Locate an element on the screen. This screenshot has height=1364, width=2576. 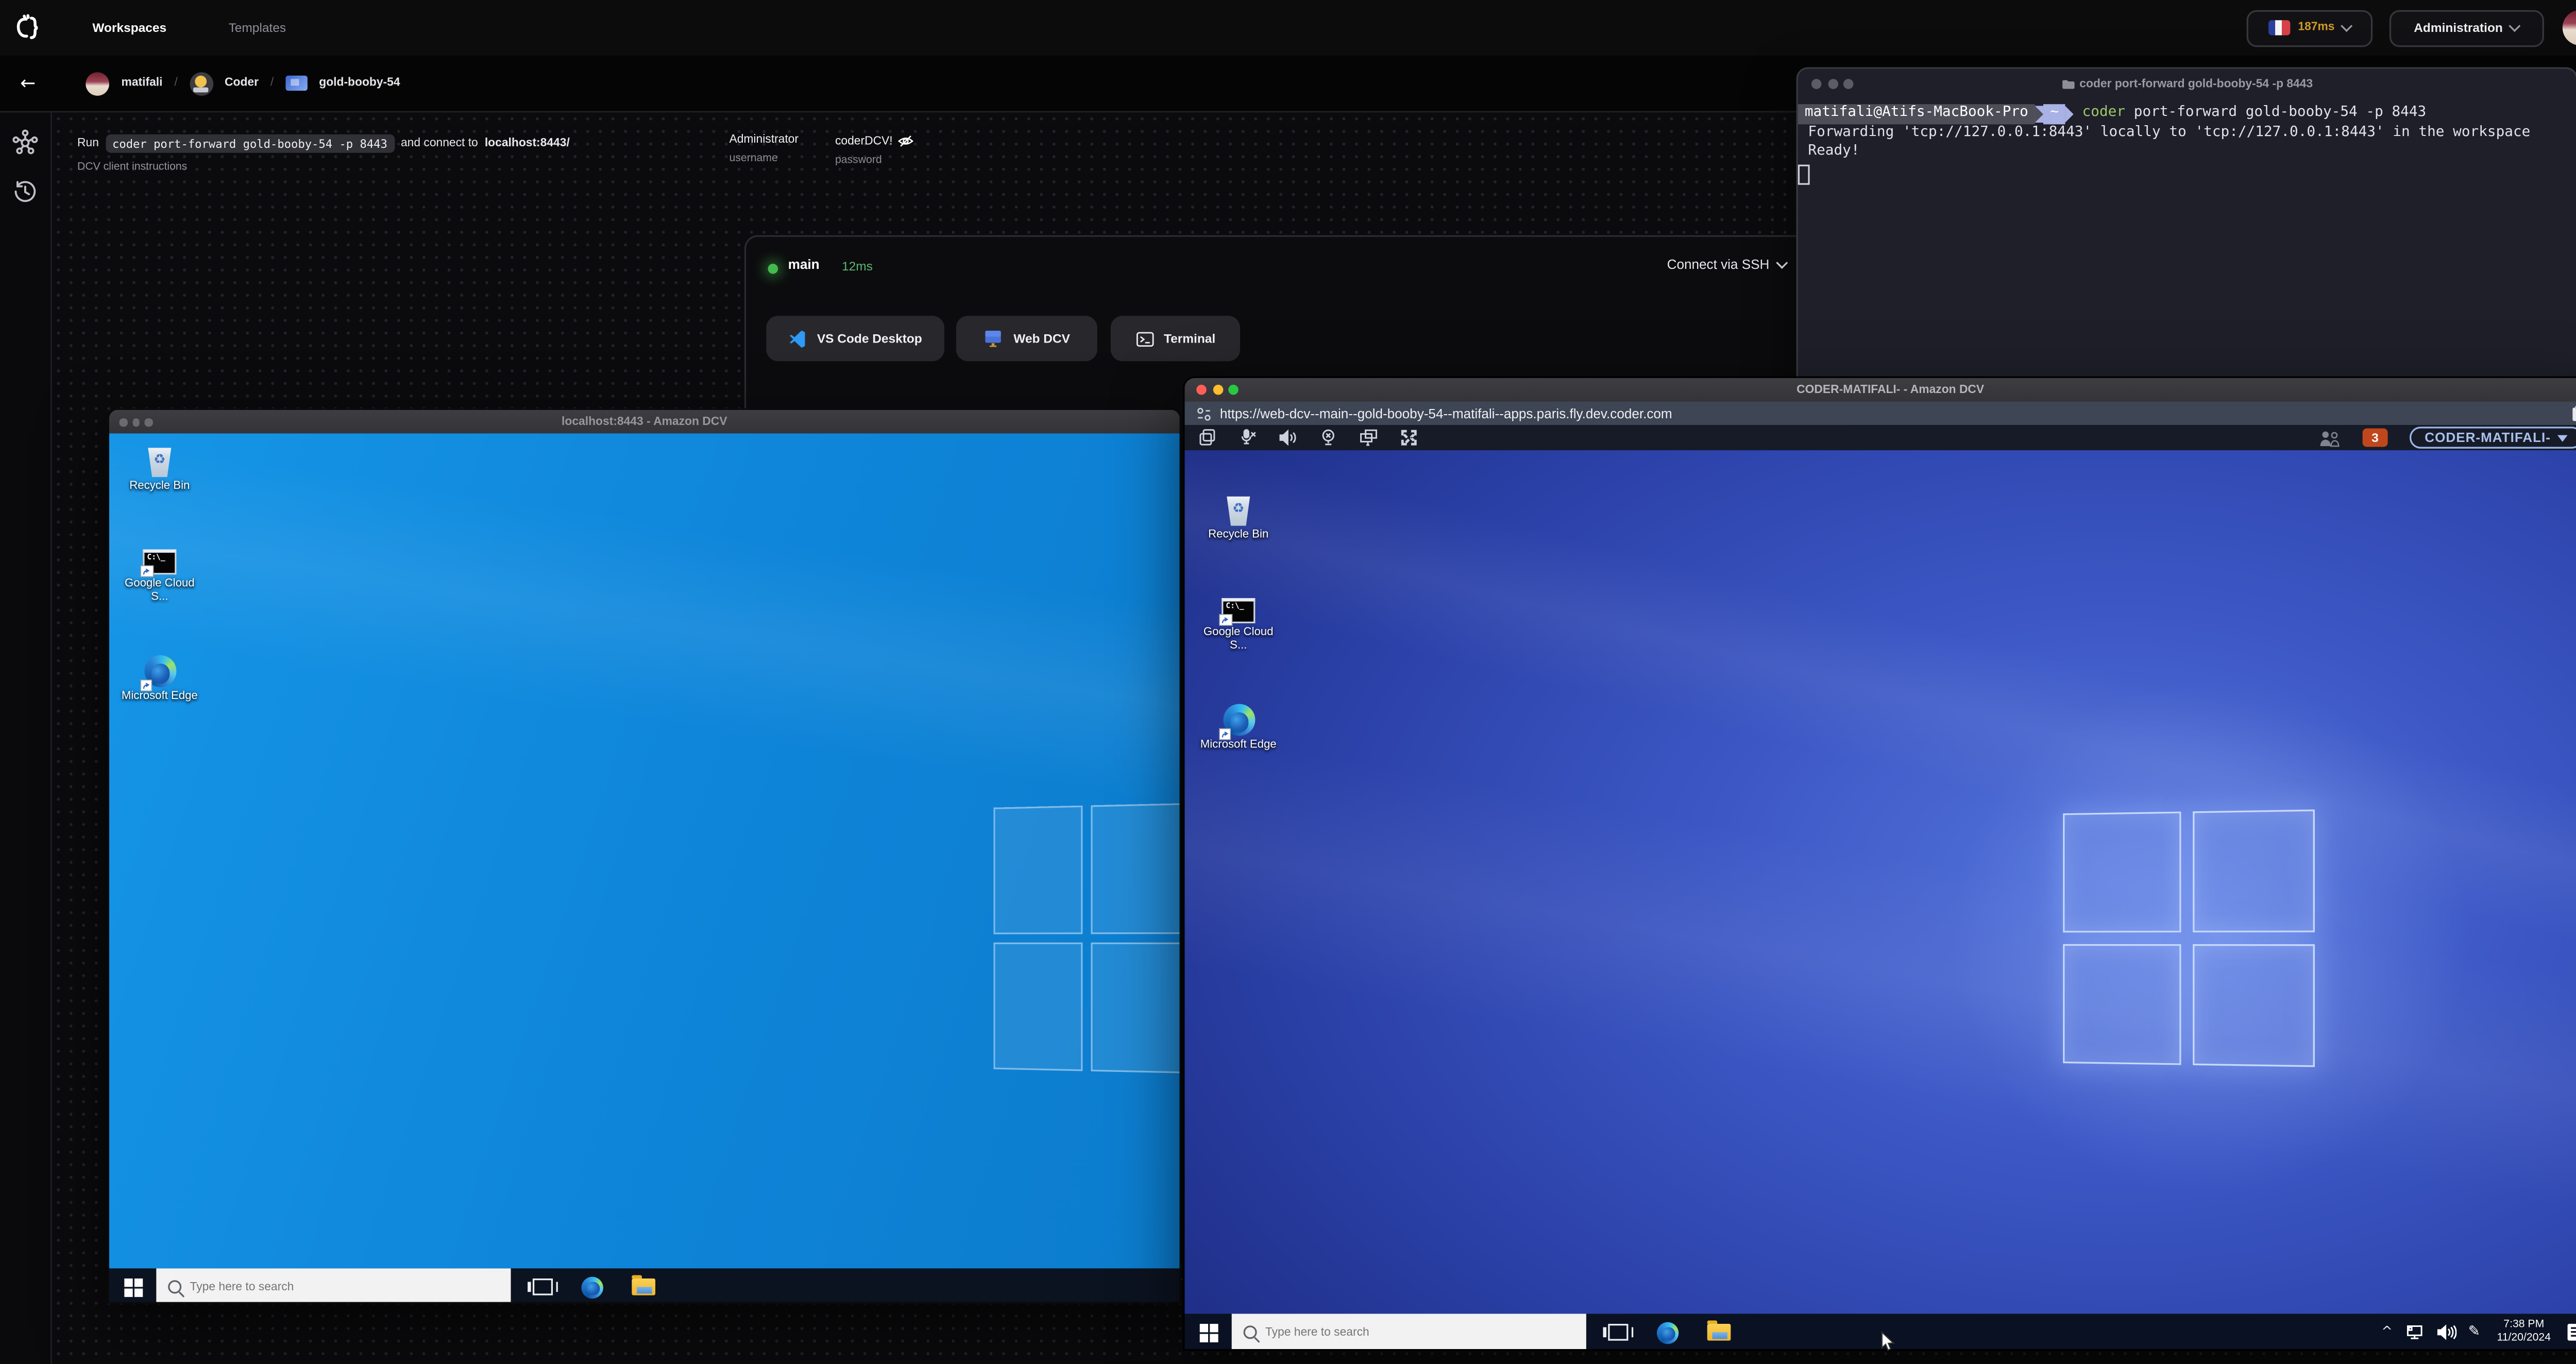
chevron-down-icon is located at coordinates (2347, 26).